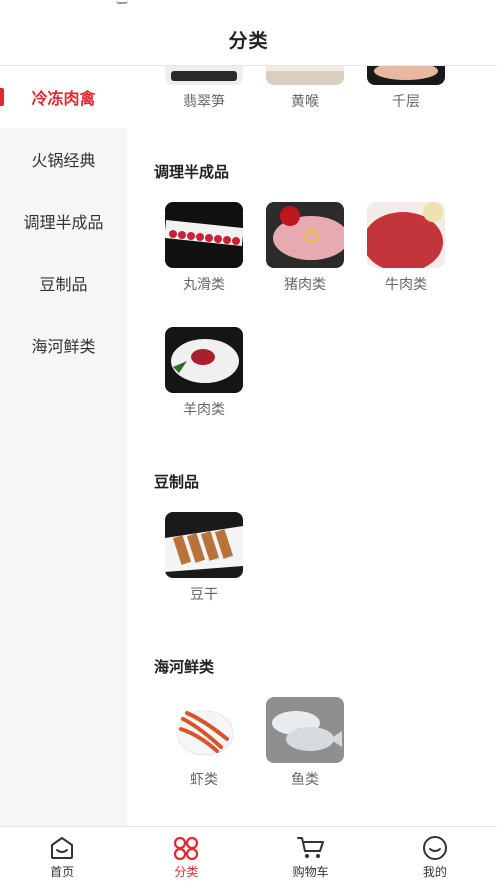 Image resolution: width=497 pixels, height=883 pixels. I want to click on sidebar-item-label: 海河鲜类, so click(63, 346).